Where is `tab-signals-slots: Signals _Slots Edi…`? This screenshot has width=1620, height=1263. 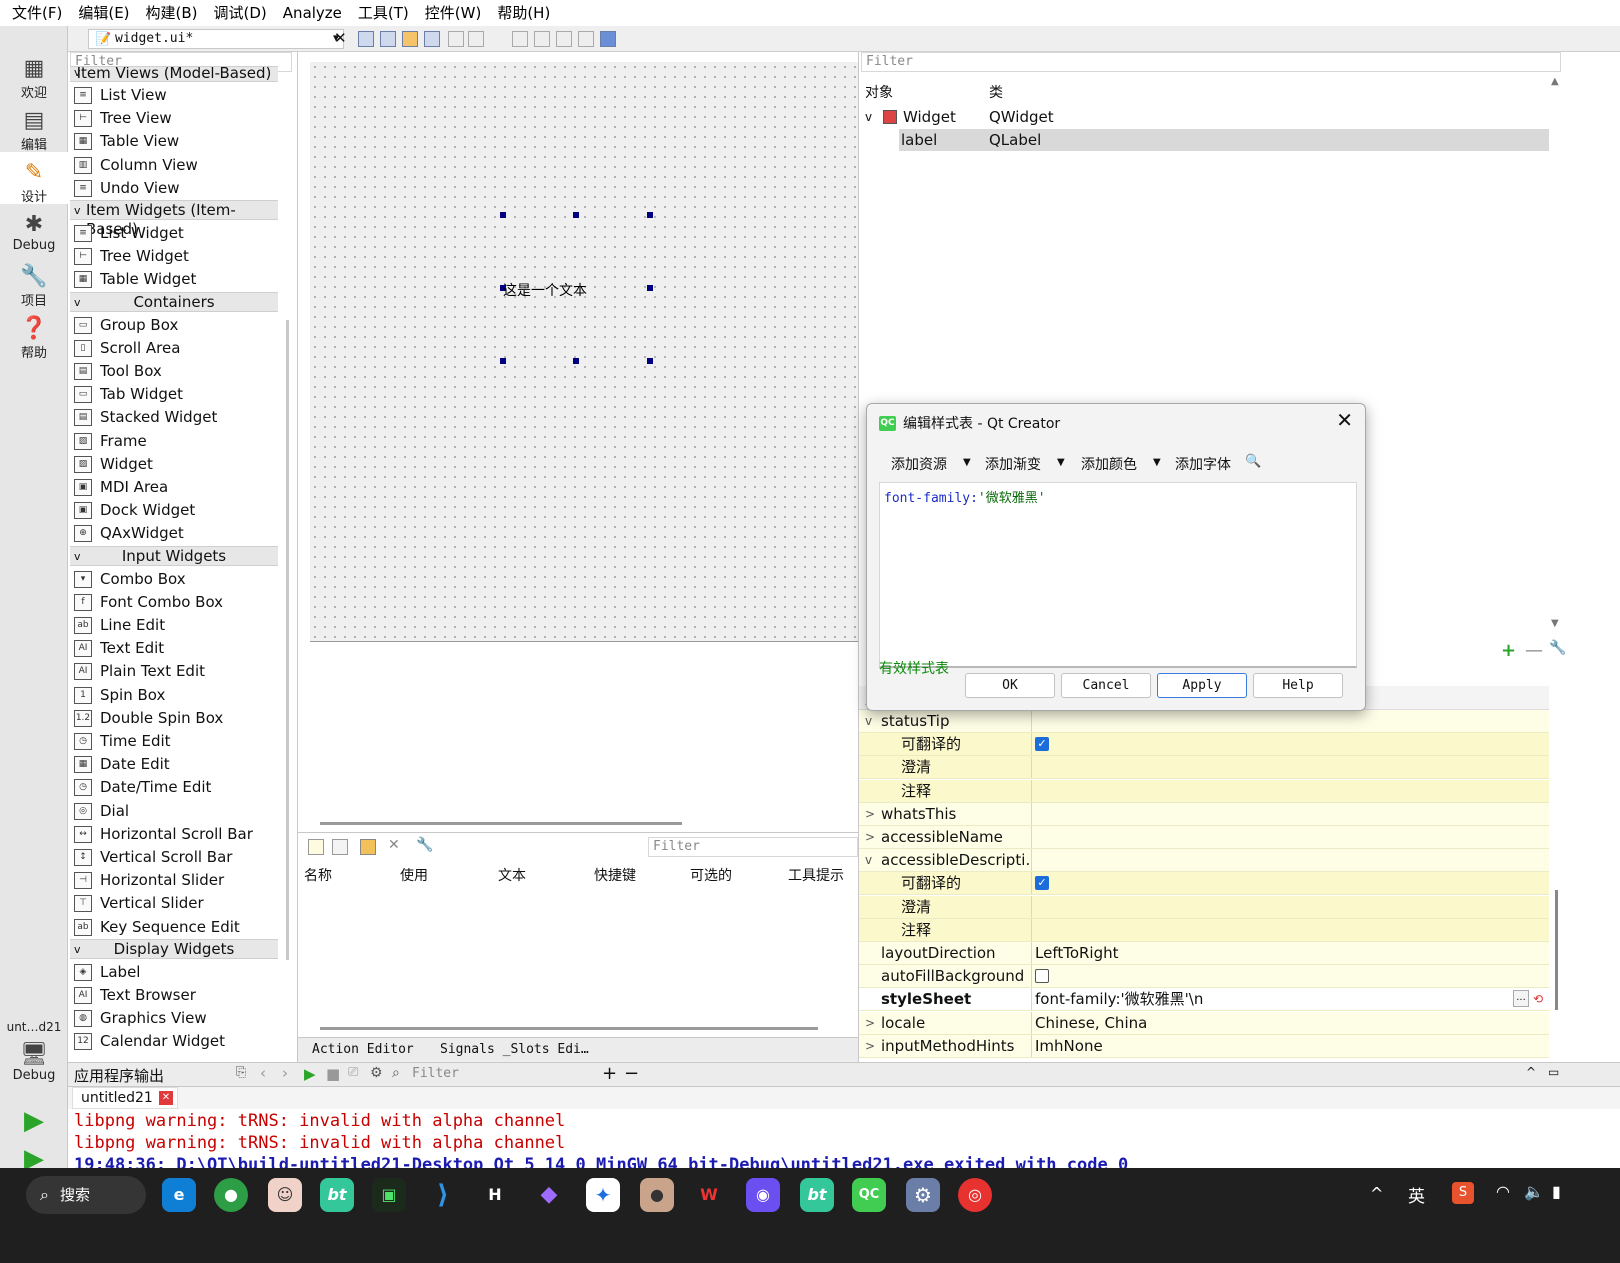
tab-signals-slots: Signals _Slots Edi… is located at coordinates (514, 1049).